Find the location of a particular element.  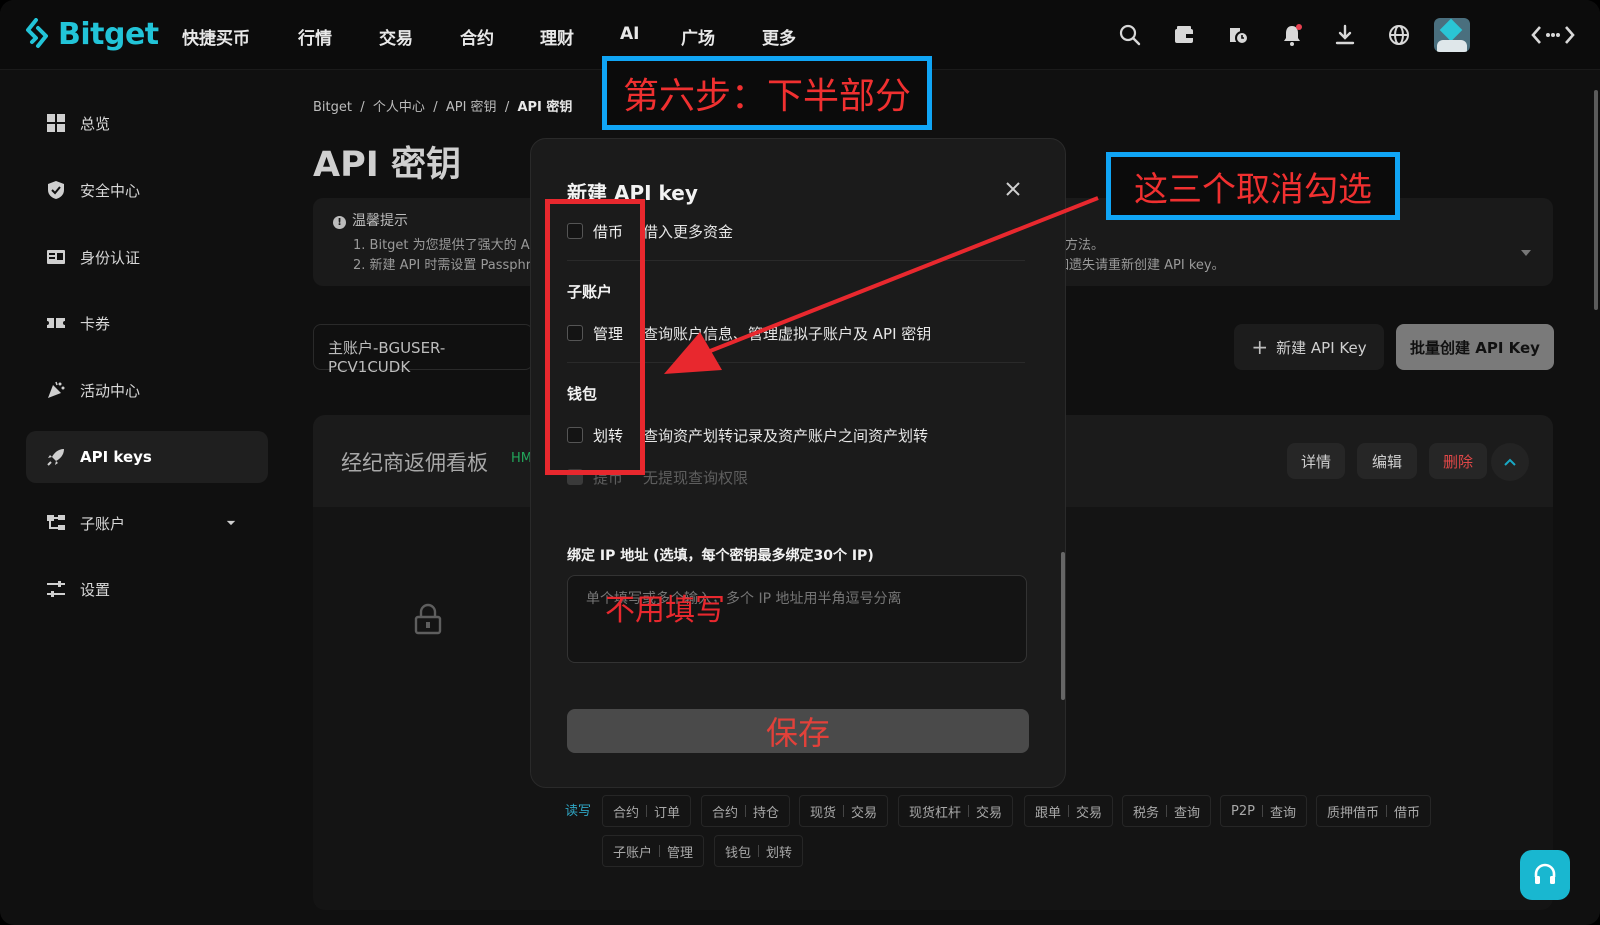

notice-line-1: 1. Bitget 为您提供了强大的 AI is located at coordinates (443, 245).